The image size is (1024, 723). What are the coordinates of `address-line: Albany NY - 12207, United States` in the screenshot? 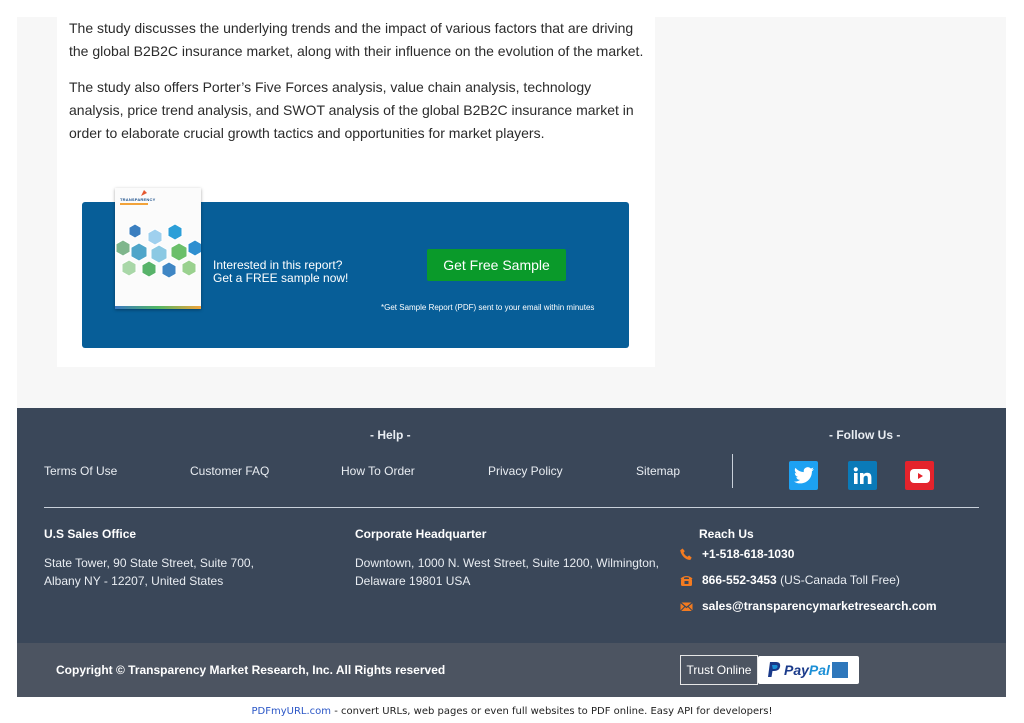 It's located at (134, 581).